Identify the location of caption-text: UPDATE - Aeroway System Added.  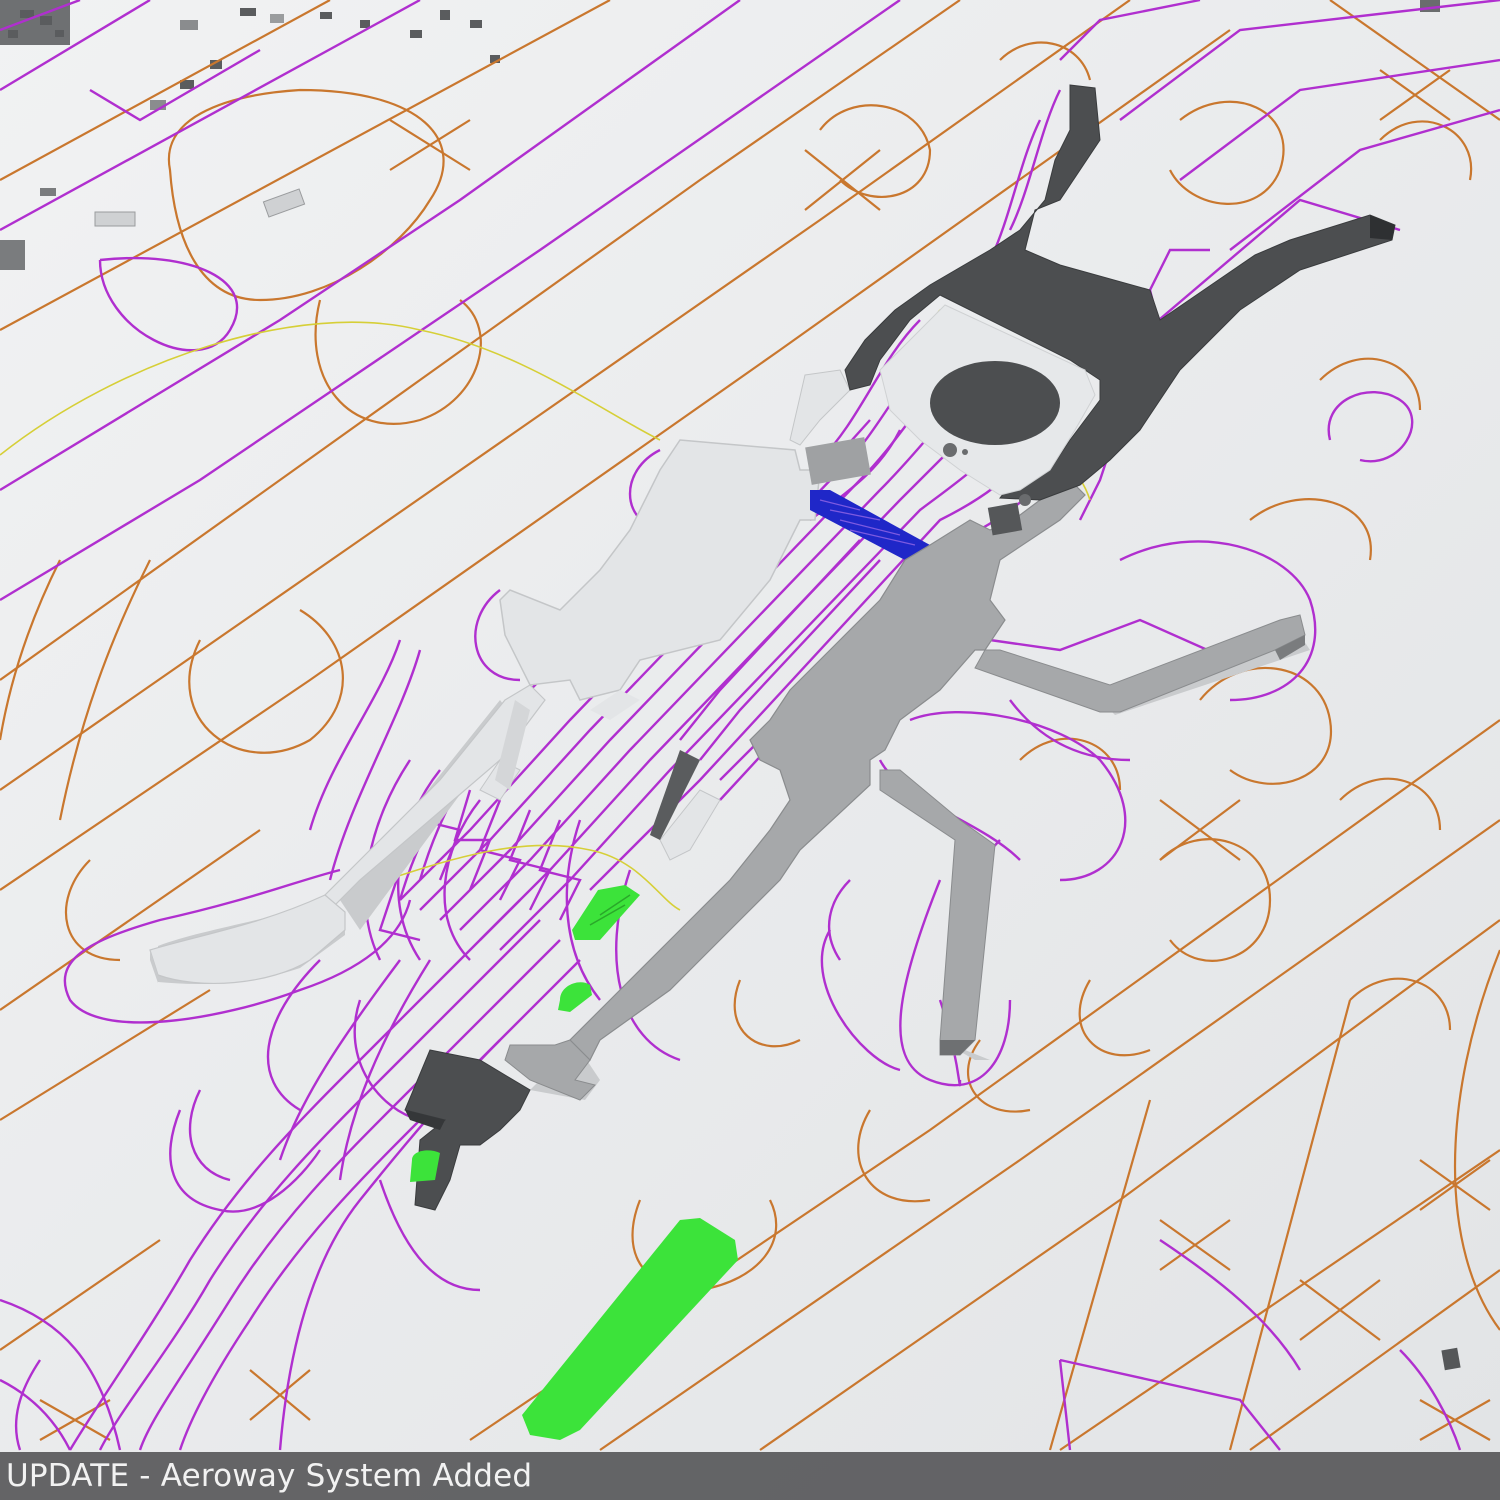
(269, 1476).